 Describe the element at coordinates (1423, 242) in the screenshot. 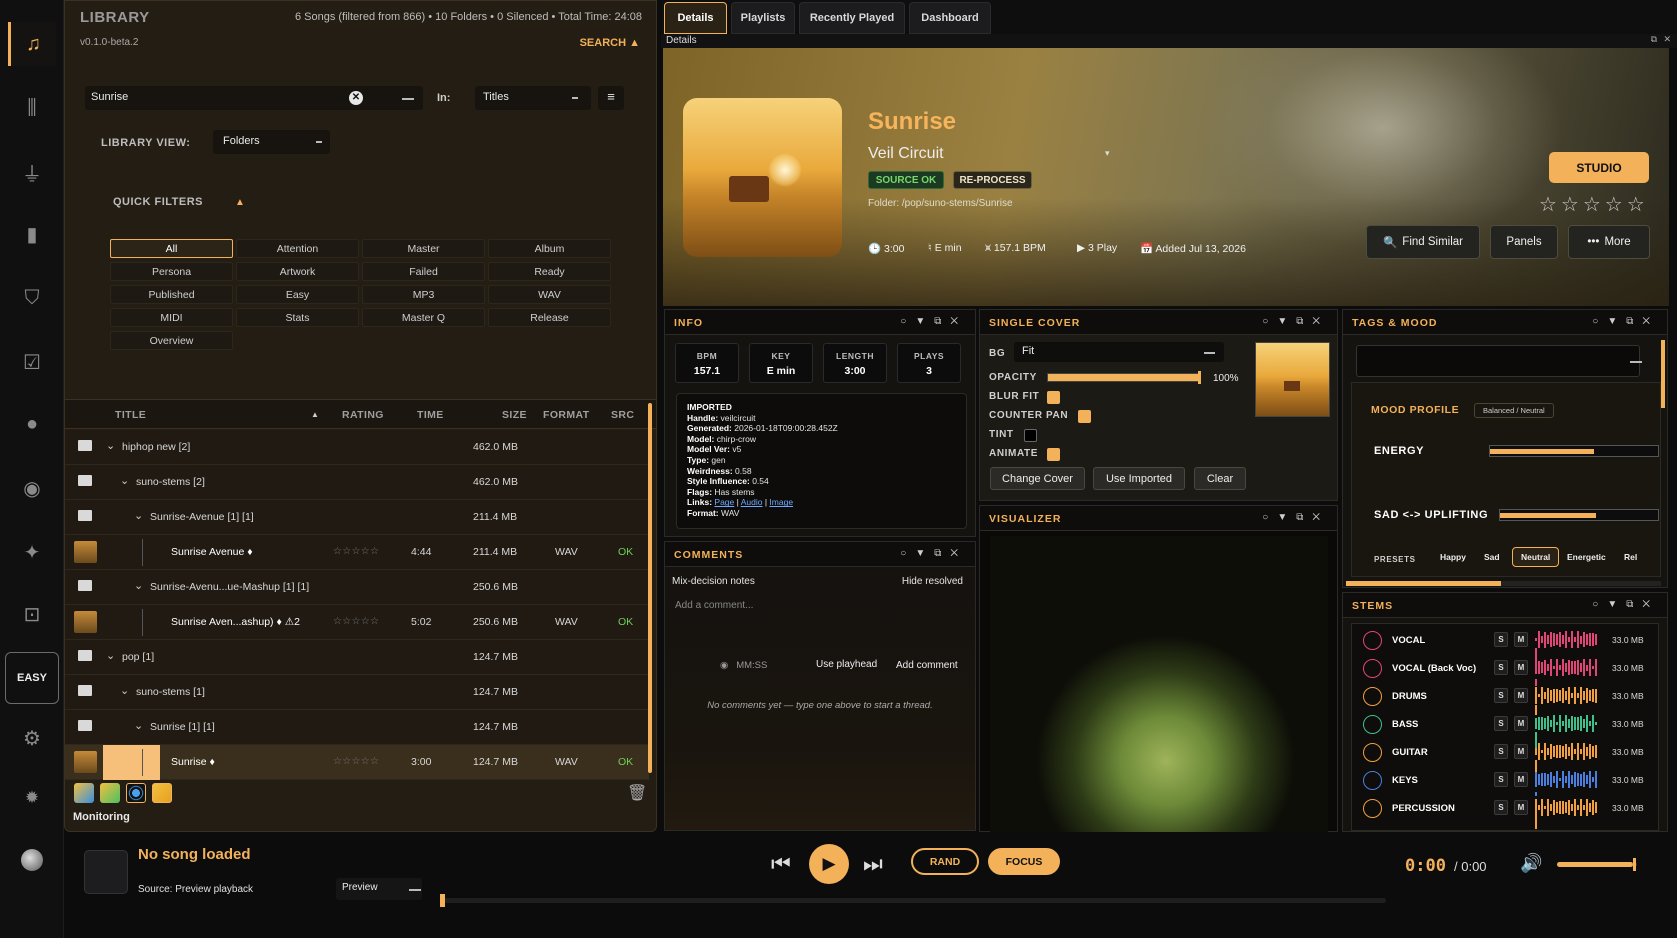

I see `find-similar-button: 🔍 Find Similar` at that location.